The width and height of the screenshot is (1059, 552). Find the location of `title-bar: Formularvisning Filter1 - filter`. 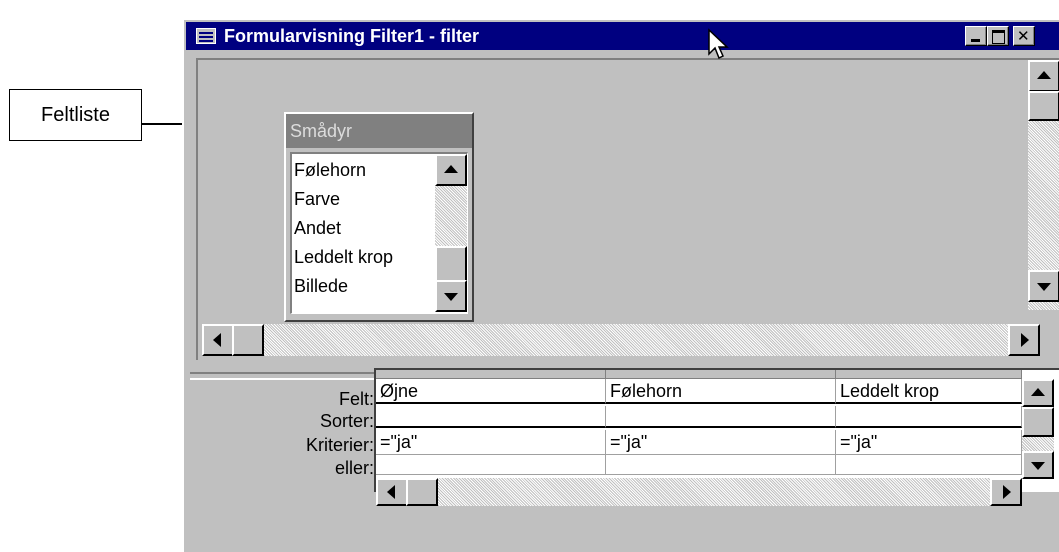

title-bar: Formularvisning Filter1 - filter is located at coordinates (622, 36).